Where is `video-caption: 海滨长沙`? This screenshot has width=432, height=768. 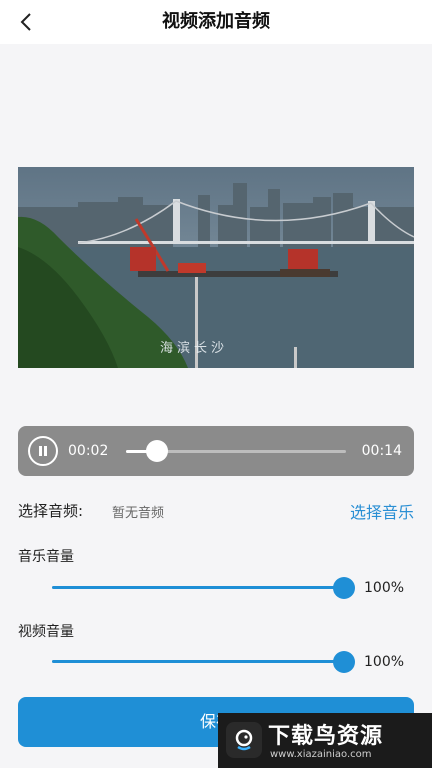
video-caption: 海滨长沙 is located at coordinates (194, 348).